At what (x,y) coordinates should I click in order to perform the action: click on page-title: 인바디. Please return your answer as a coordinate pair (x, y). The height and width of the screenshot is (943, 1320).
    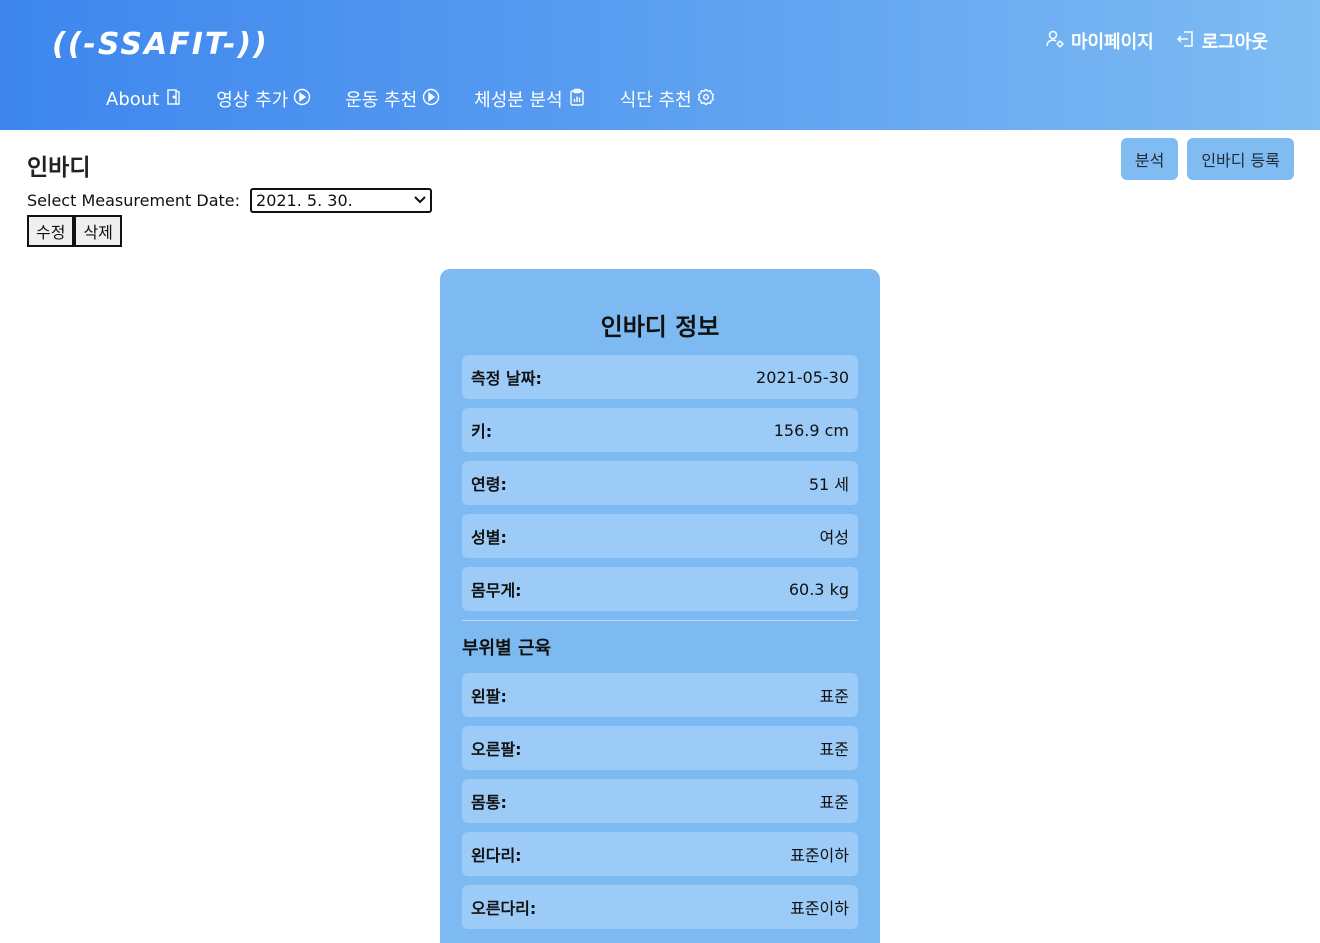
    Looking at the image, I should click on (59, 168).